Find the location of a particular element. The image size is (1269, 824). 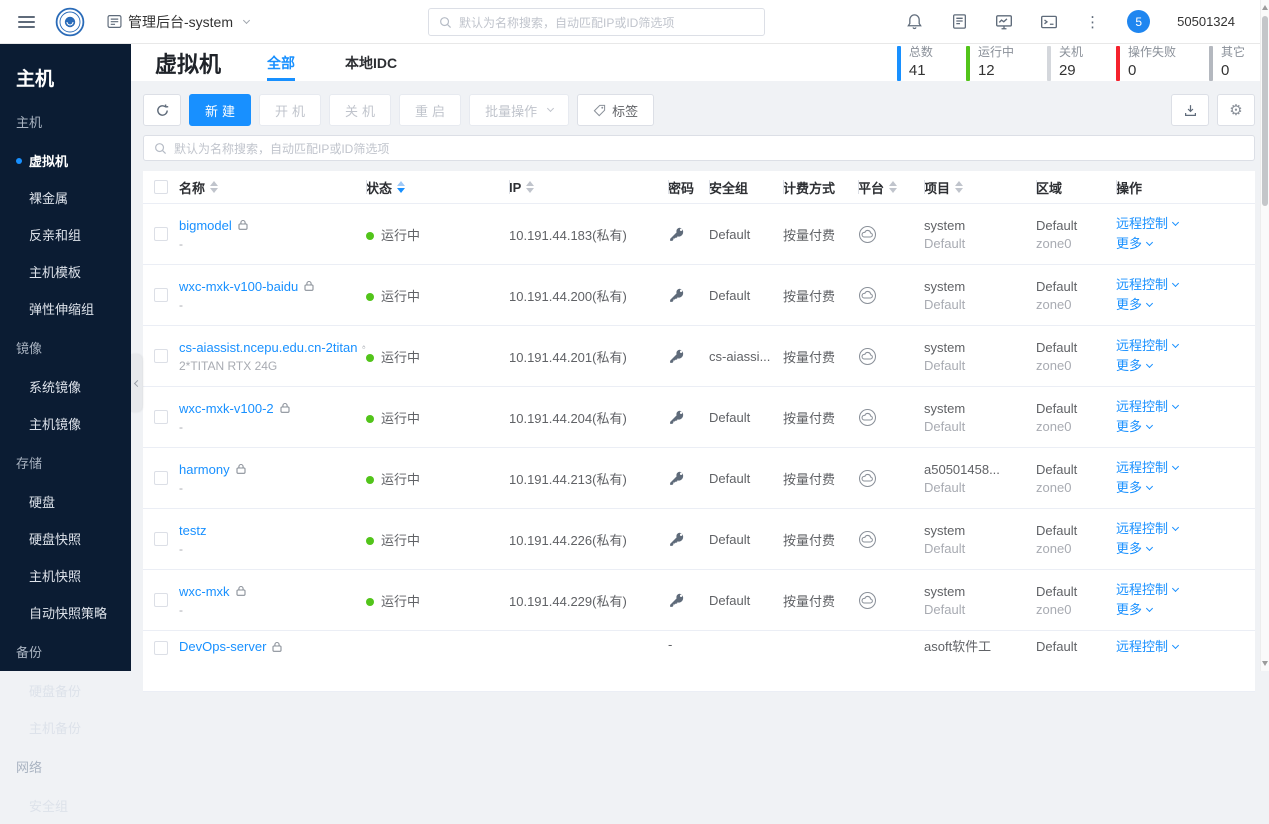

sidebar-group-label: 备份 is located at coordinates (65, 651).